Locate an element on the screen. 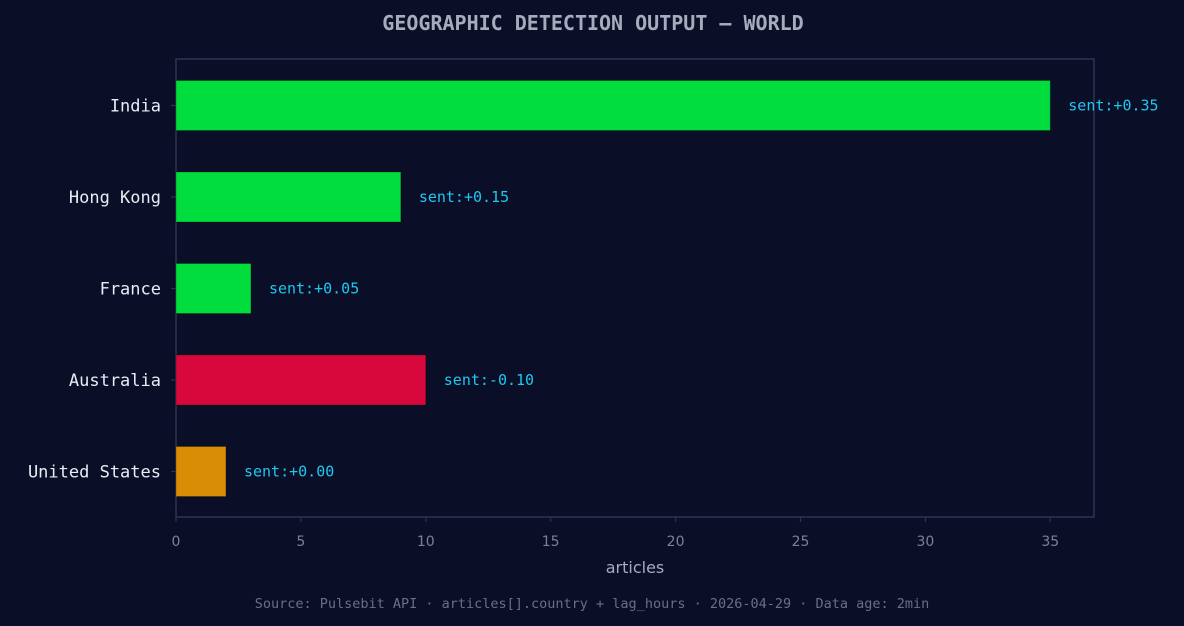 The image size is (1184, 626). bar-data-label: sent:+0.35 is located at coordinates (1113, 106).